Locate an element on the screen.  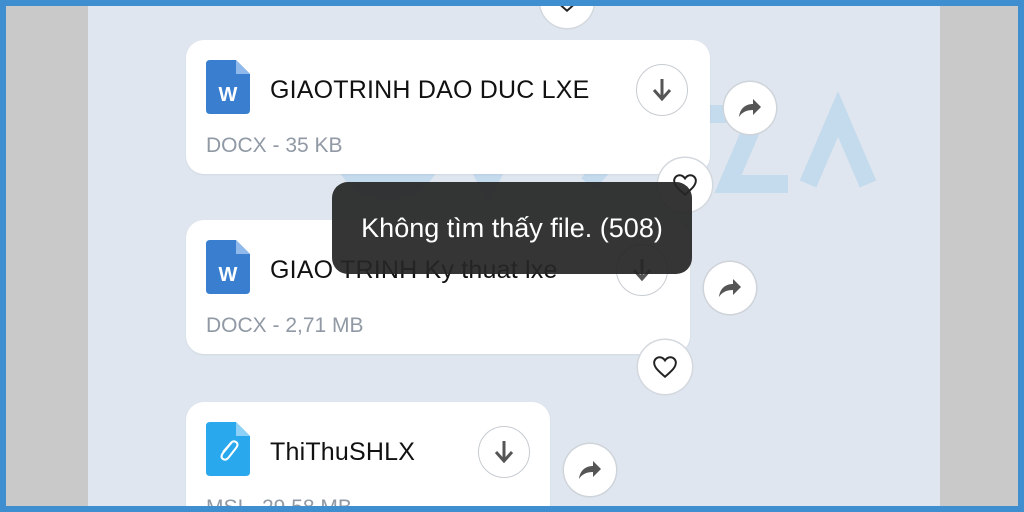
file-name: ThiThuSHLX is located at coordinates (342, 452).